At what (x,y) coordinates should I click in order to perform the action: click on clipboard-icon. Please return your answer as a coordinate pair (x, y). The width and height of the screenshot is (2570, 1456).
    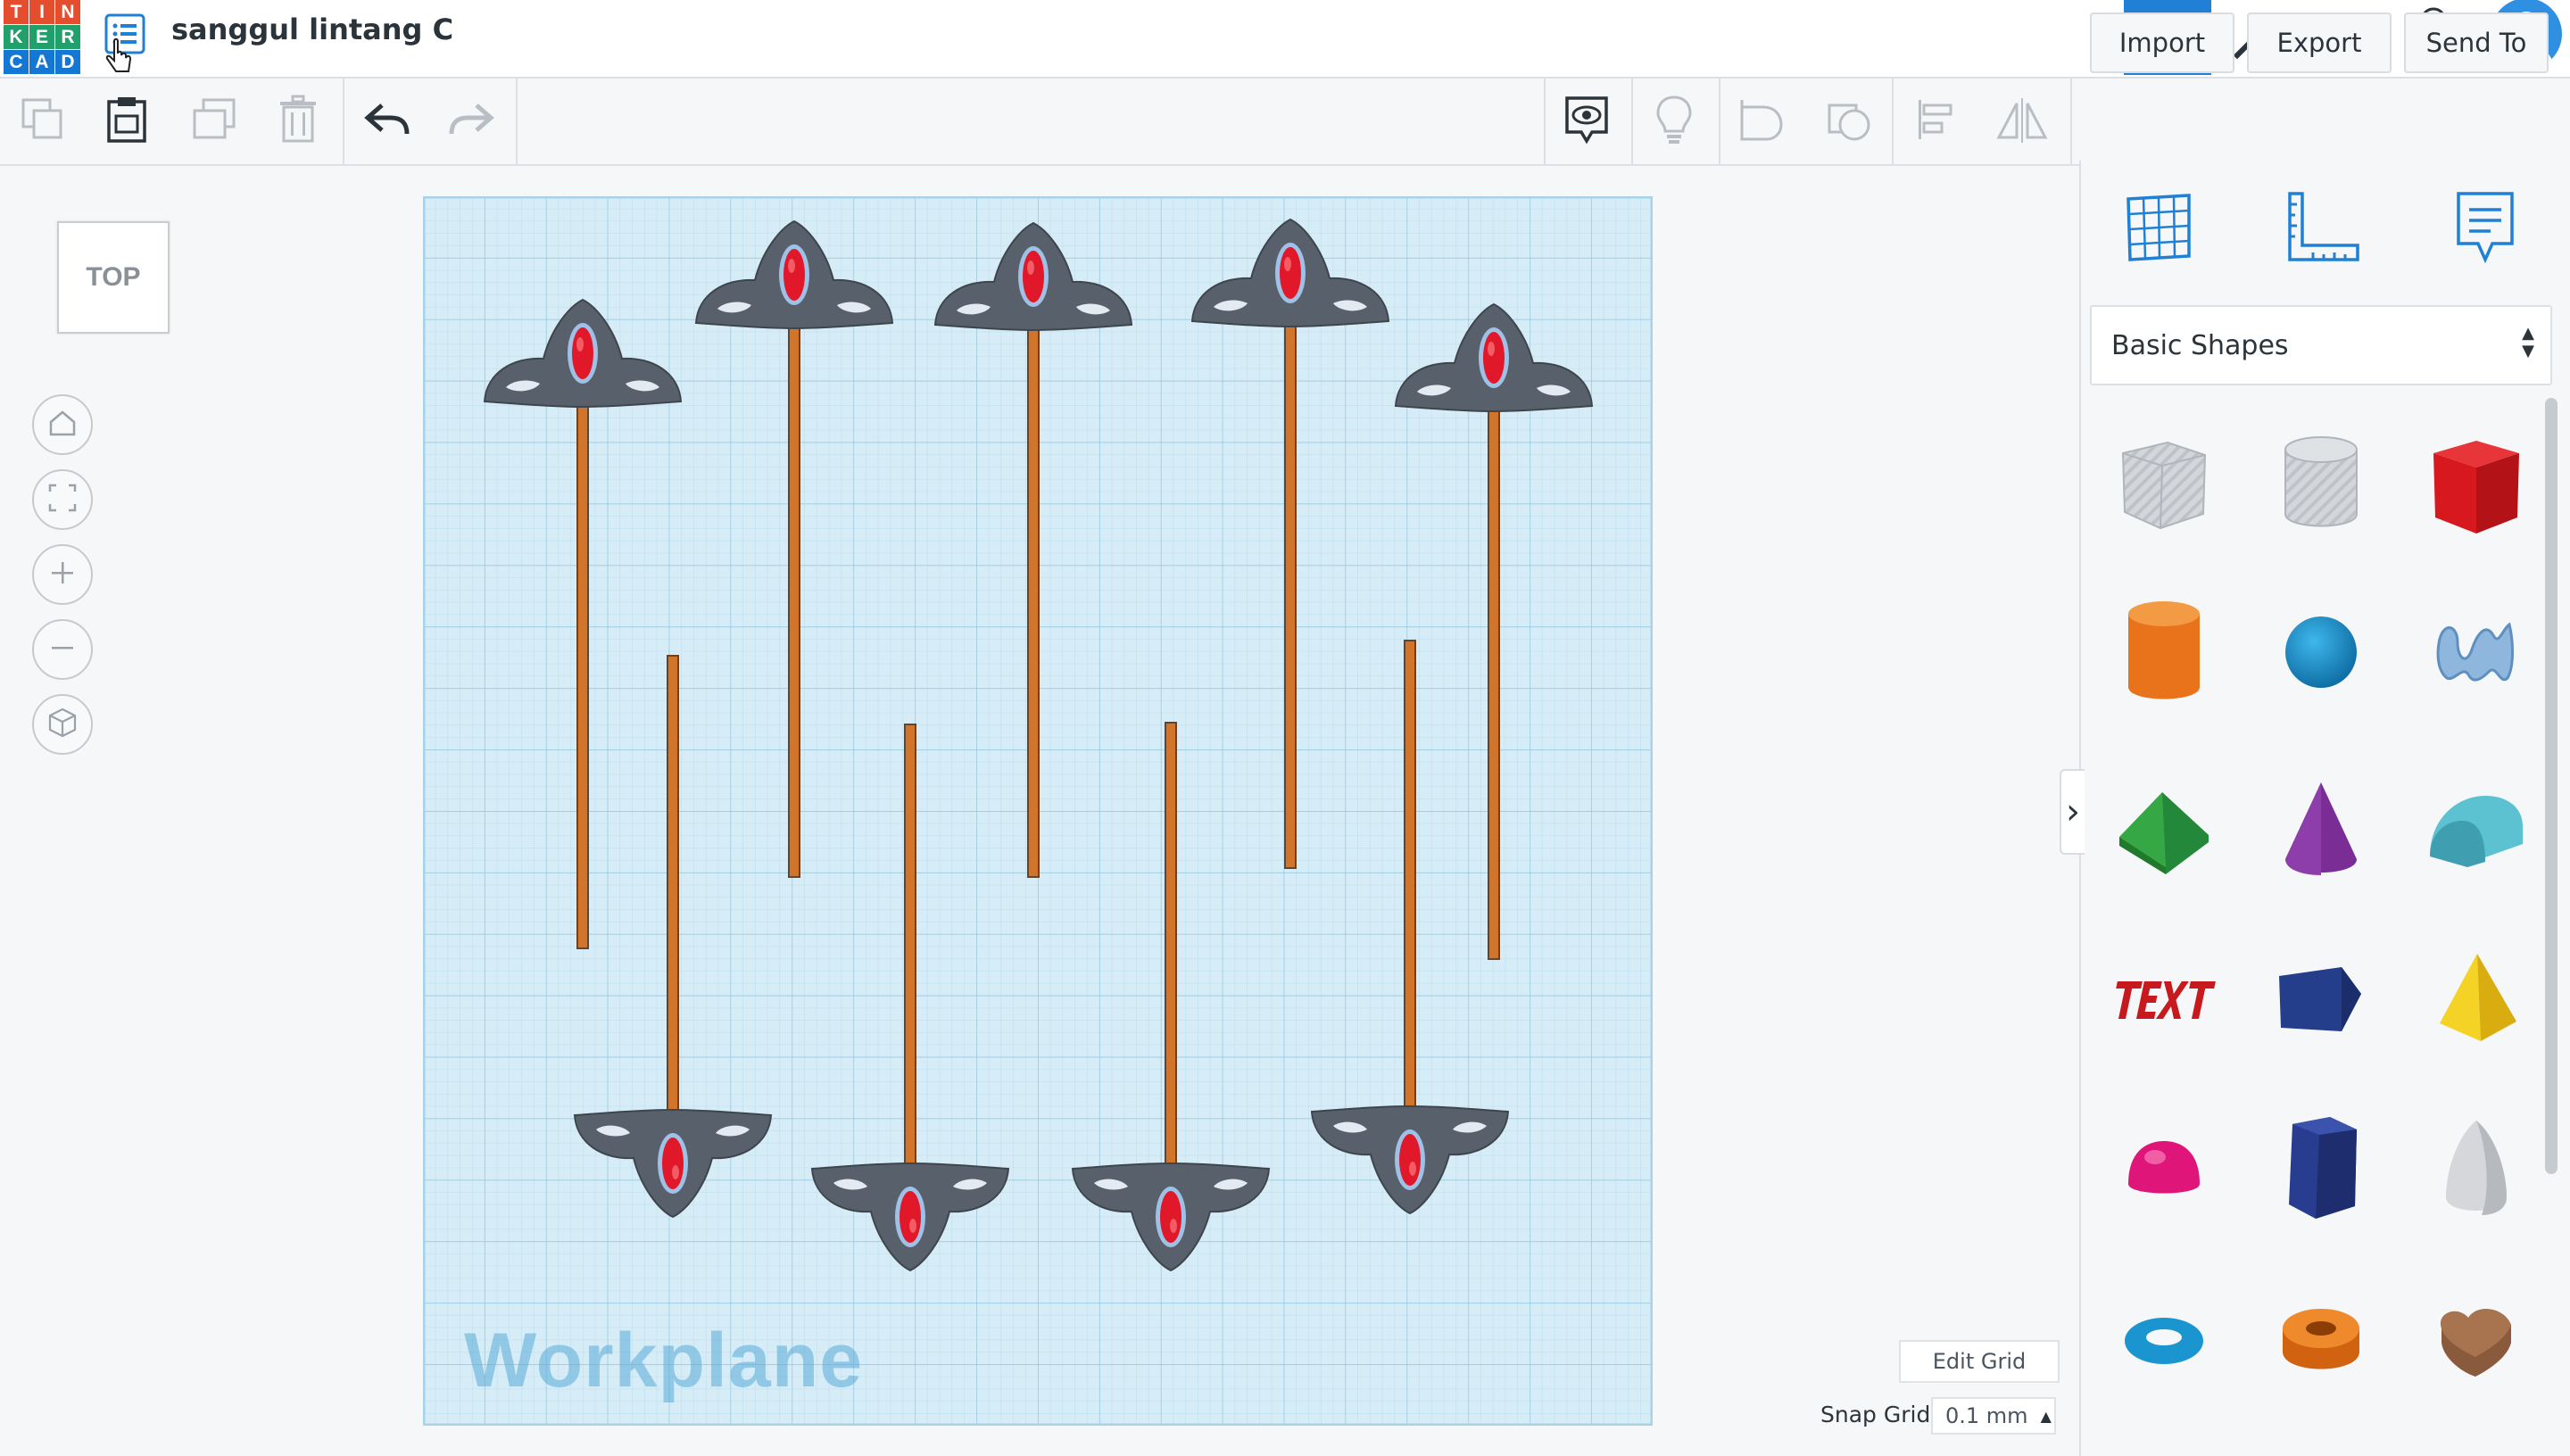
    Looking at the image, I should click on (127, 122).